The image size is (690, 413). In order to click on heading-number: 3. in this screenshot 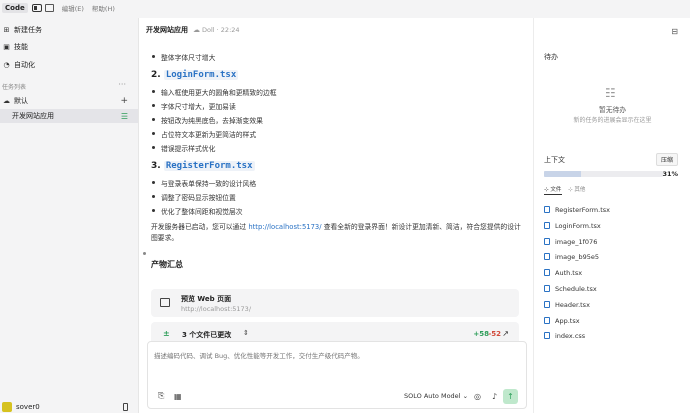, I will do `click(156, 166)`.